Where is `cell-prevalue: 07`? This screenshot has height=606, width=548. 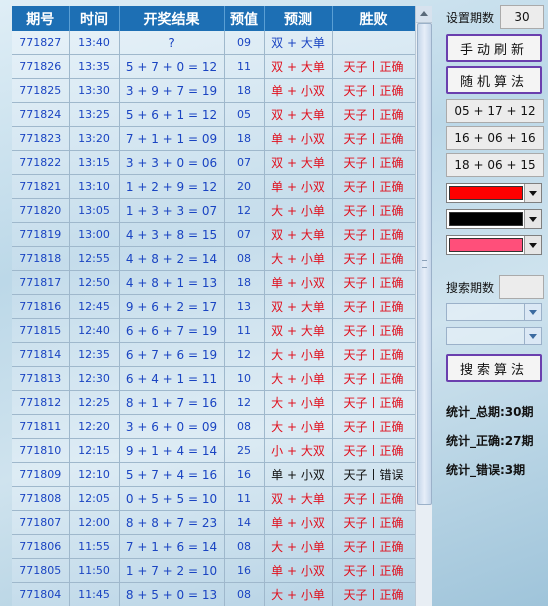
cell-prevalue: 07 is located at coordinates (244, 162).